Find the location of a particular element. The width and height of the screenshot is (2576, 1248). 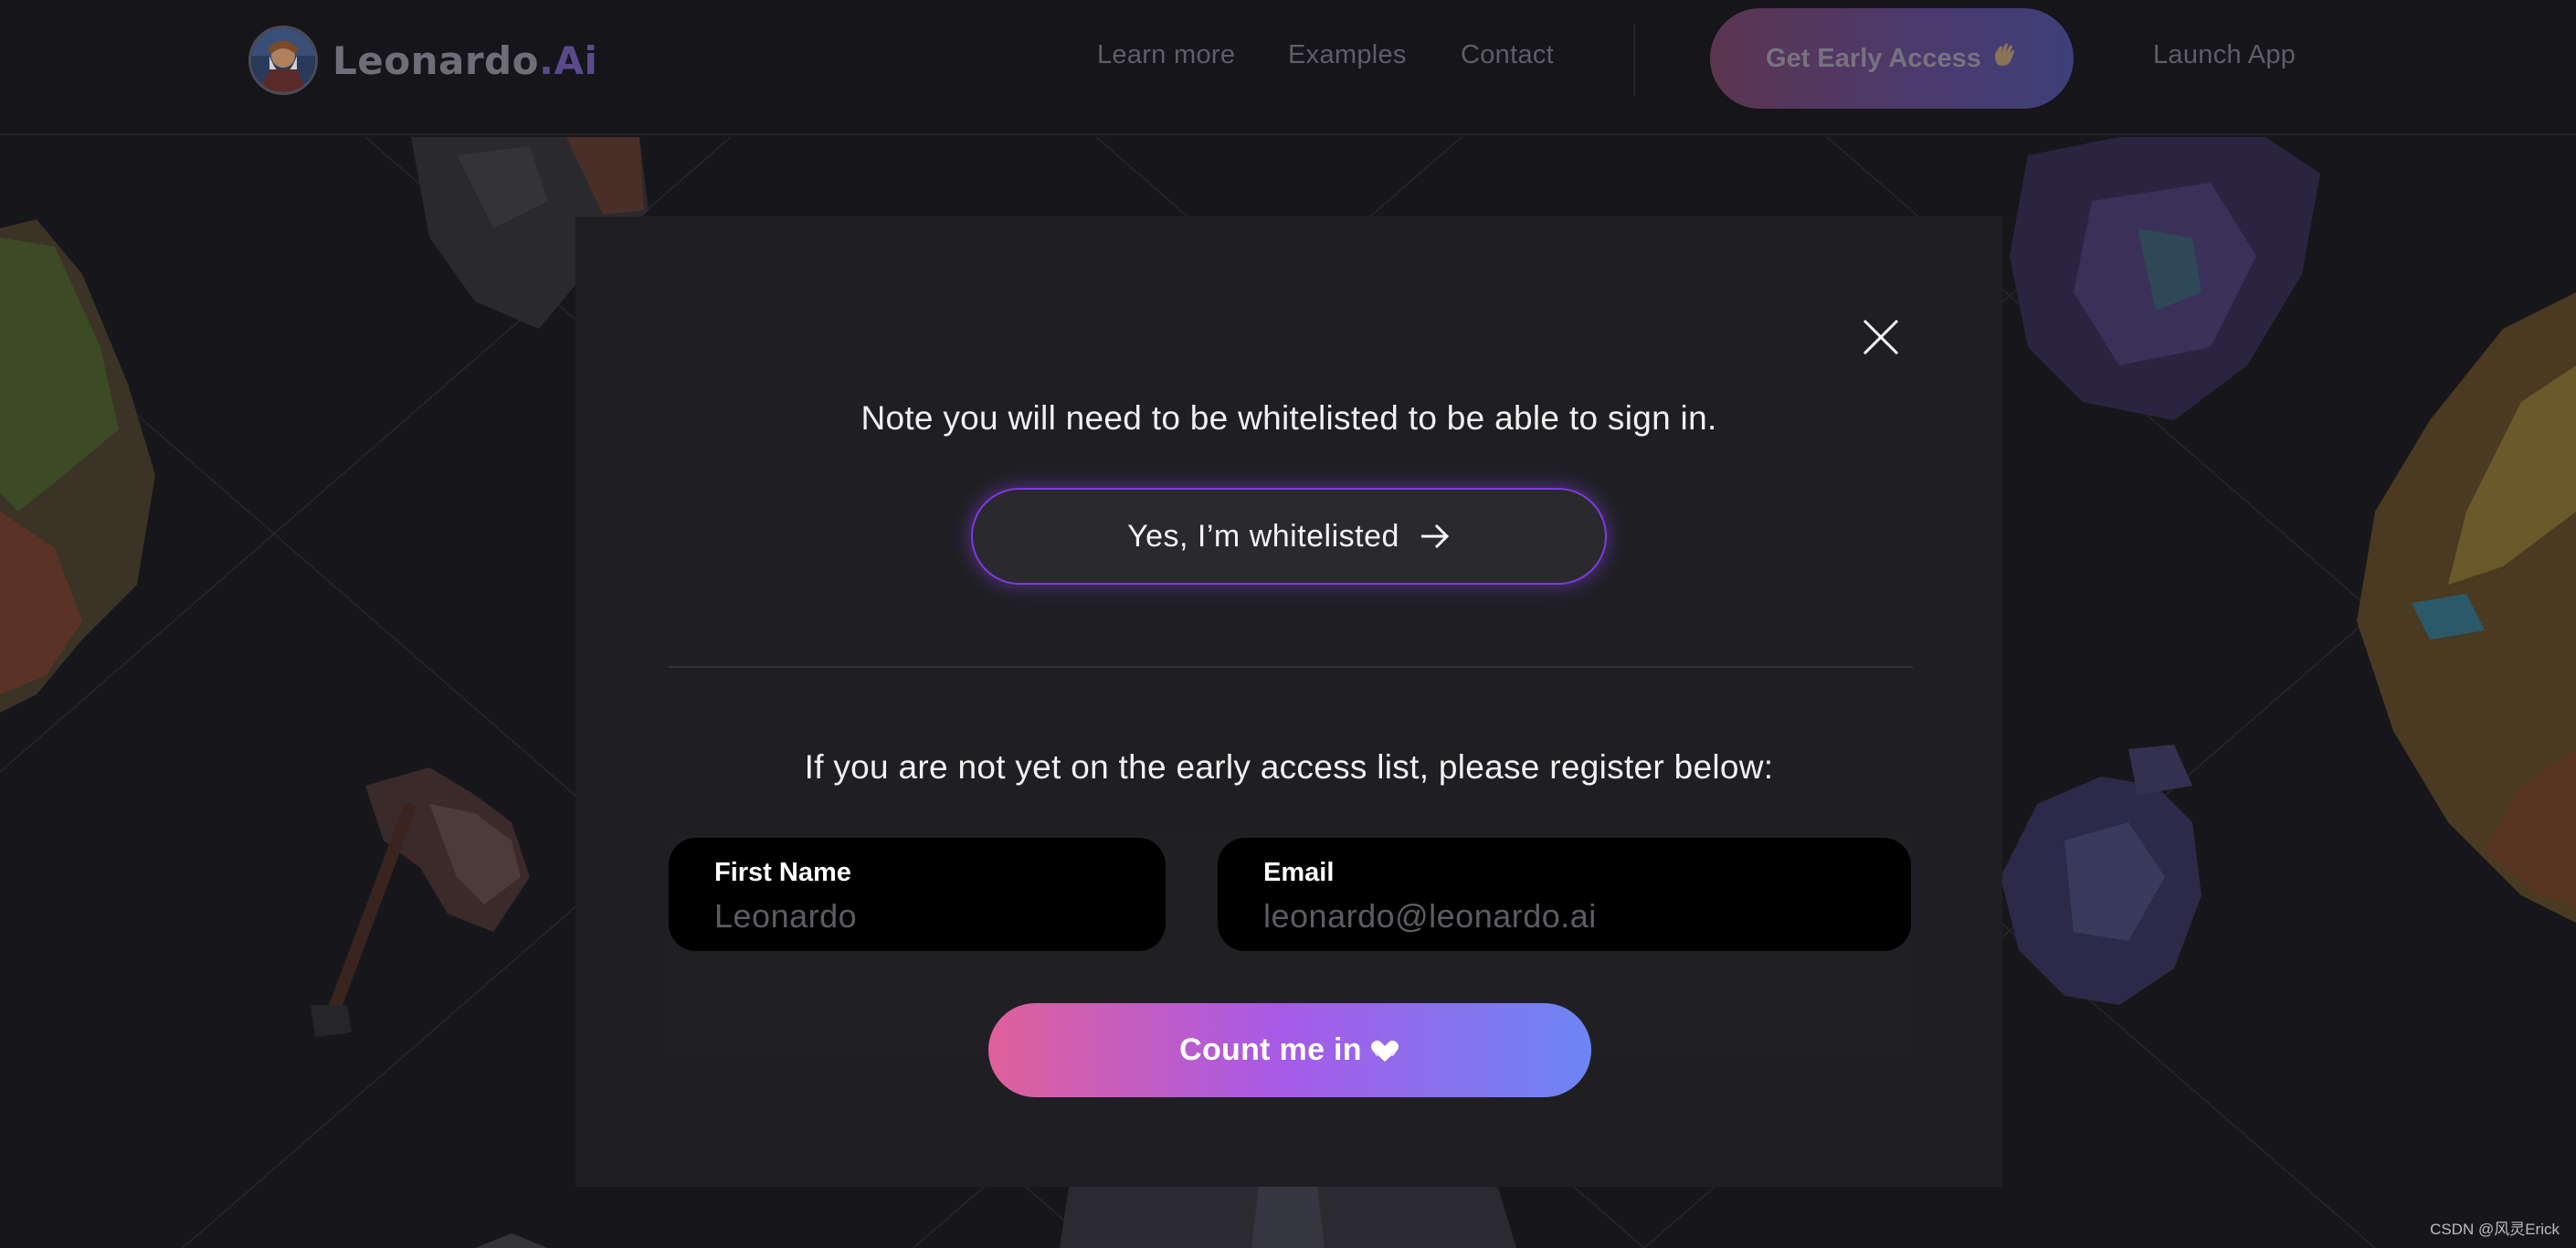

close-icon is located at coordinates (1881, 337).